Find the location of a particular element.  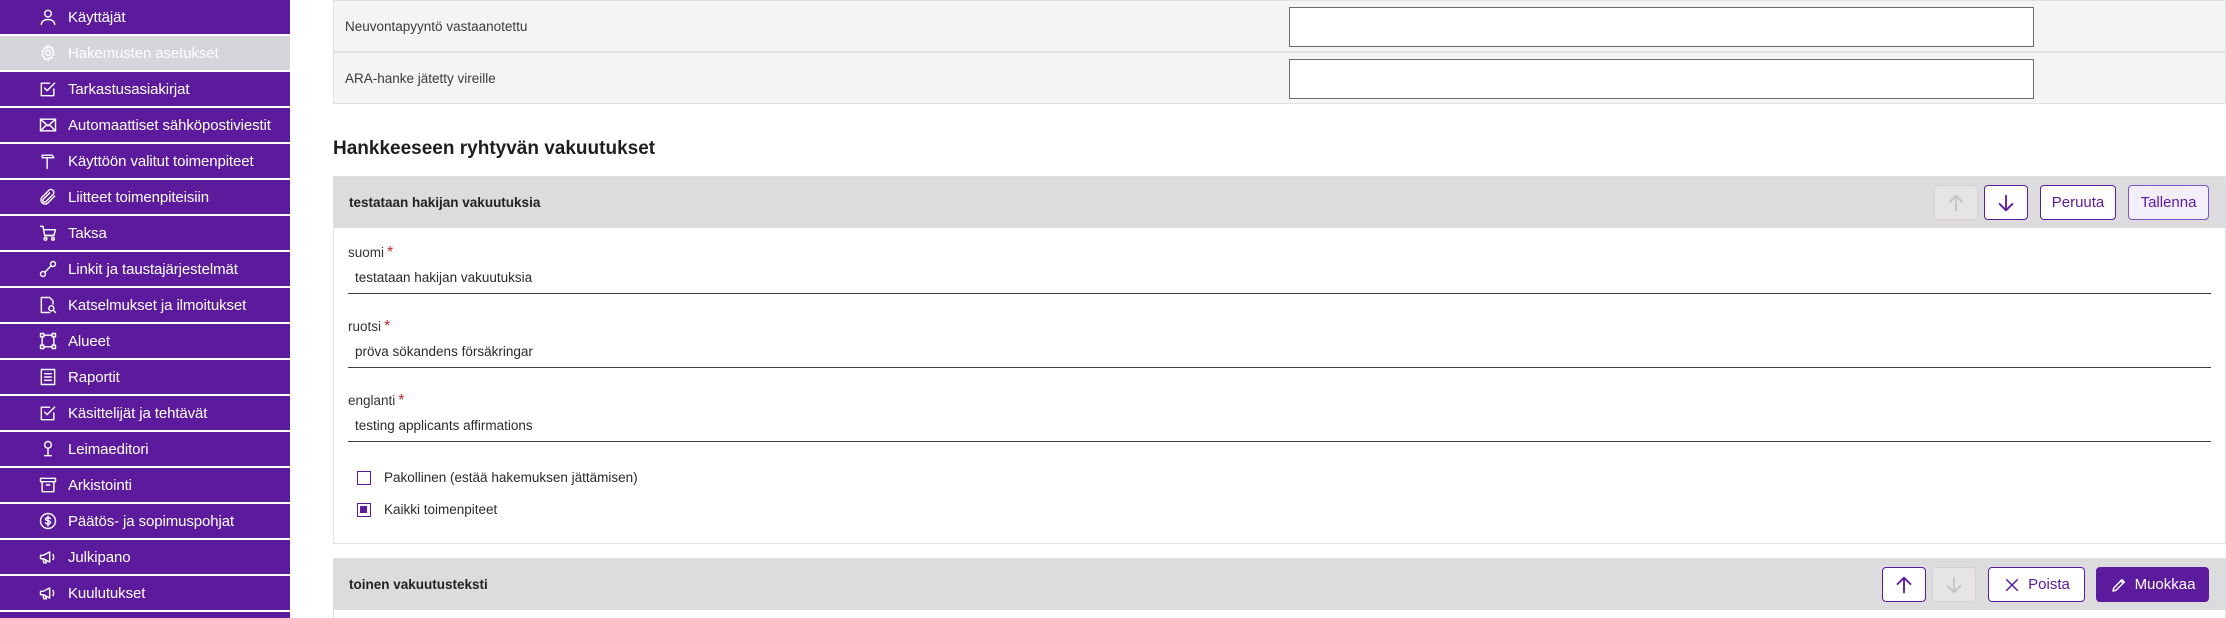

sidebar-item-linkit: Linkit ja taustajärjestelmät is located at coordinates (145, 269).